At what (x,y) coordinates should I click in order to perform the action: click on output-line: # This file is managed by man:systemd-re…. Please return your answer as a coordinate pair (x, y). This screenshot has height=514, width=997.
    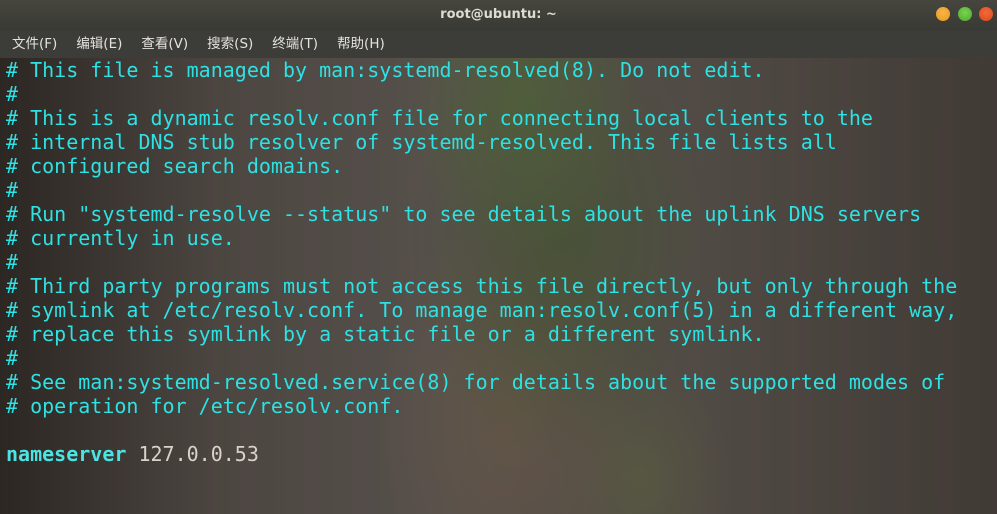
    Looking at the image, I should click on (385, 70).